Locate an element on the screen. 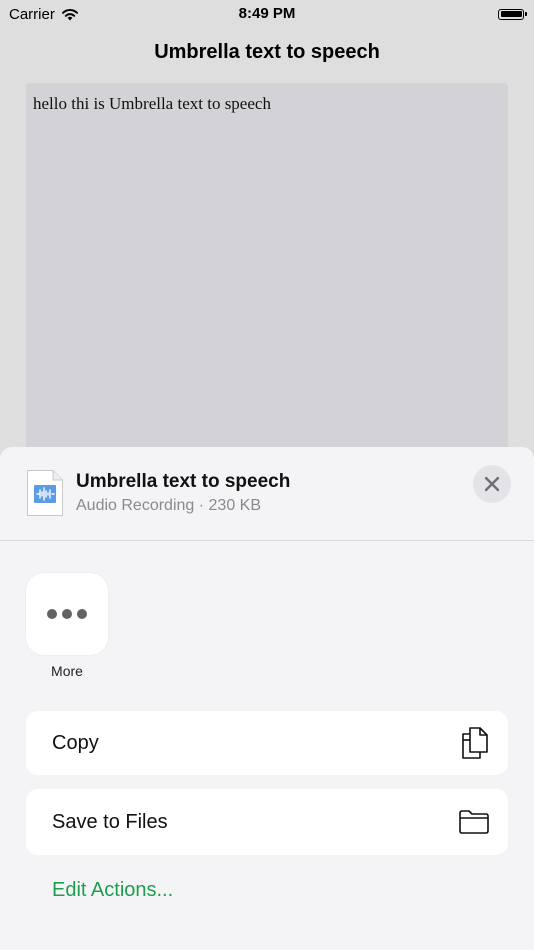 The height and width of the screenshot is (950, 534). more-label: More is located at coordinates (67, 671).